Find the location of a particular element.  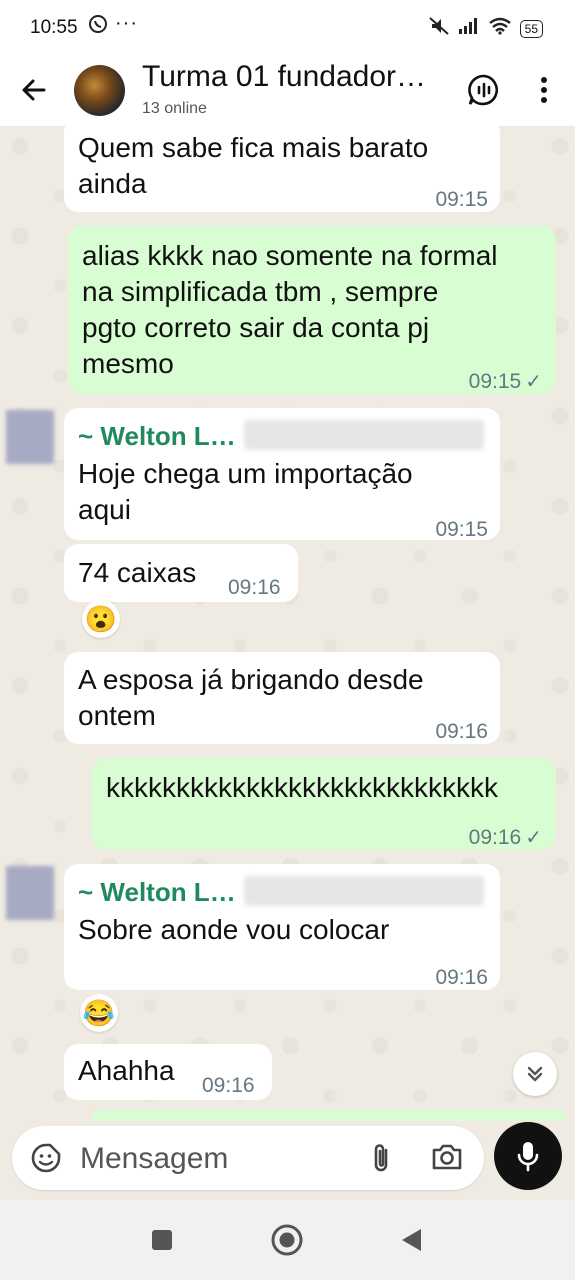

reaction-emoji: 😮 is located at coordinates (101, 619).